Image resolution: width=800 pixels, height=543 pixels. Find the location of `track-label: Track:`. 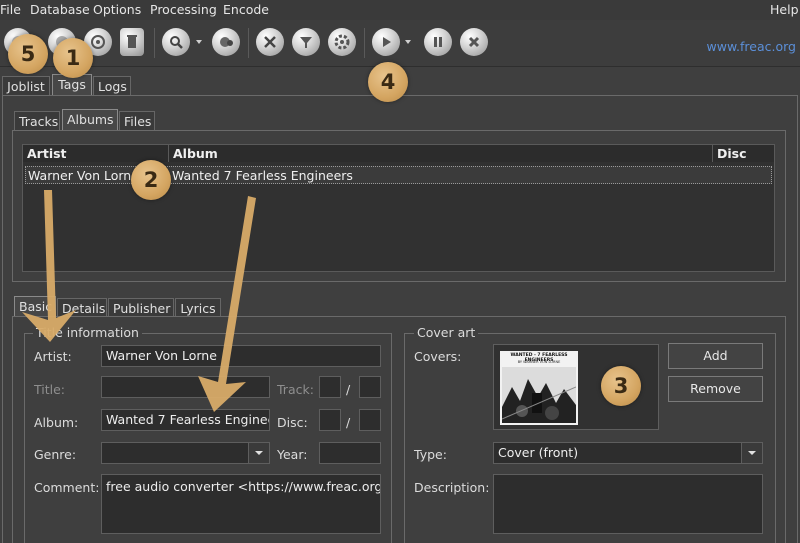

track-label: Track: is located at coordinates (295, 389).